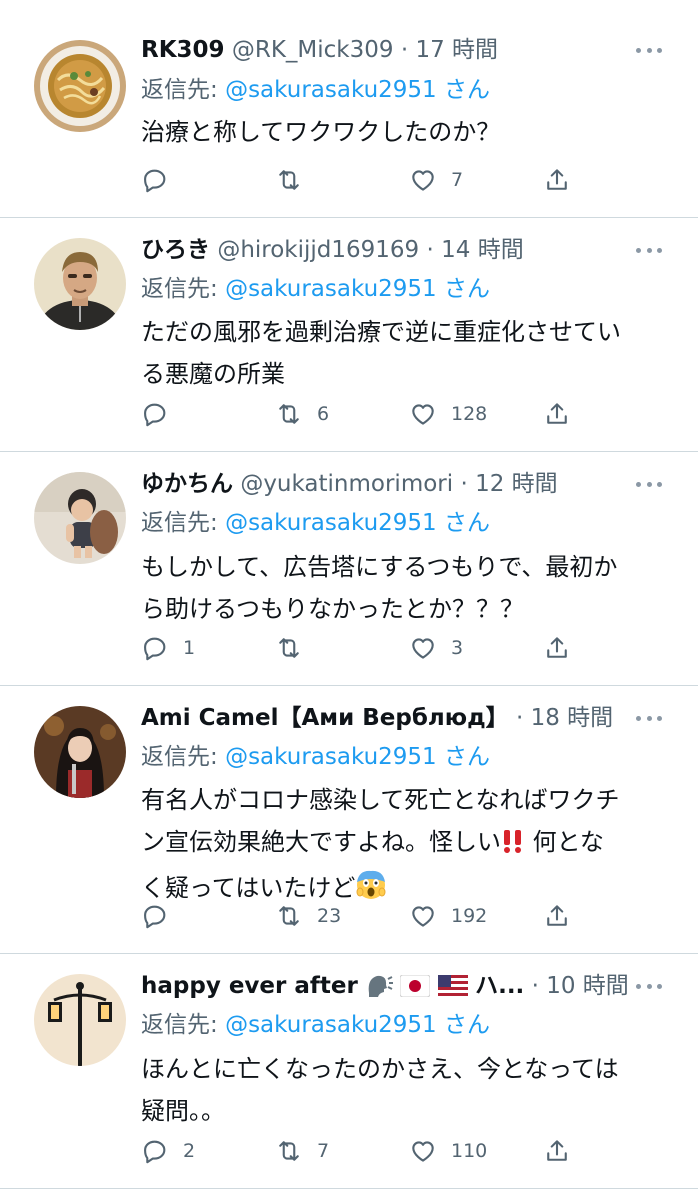 The width and height of the screenshot is (698, 1200). I want to click on reply-button: 1, so click(168, 648).